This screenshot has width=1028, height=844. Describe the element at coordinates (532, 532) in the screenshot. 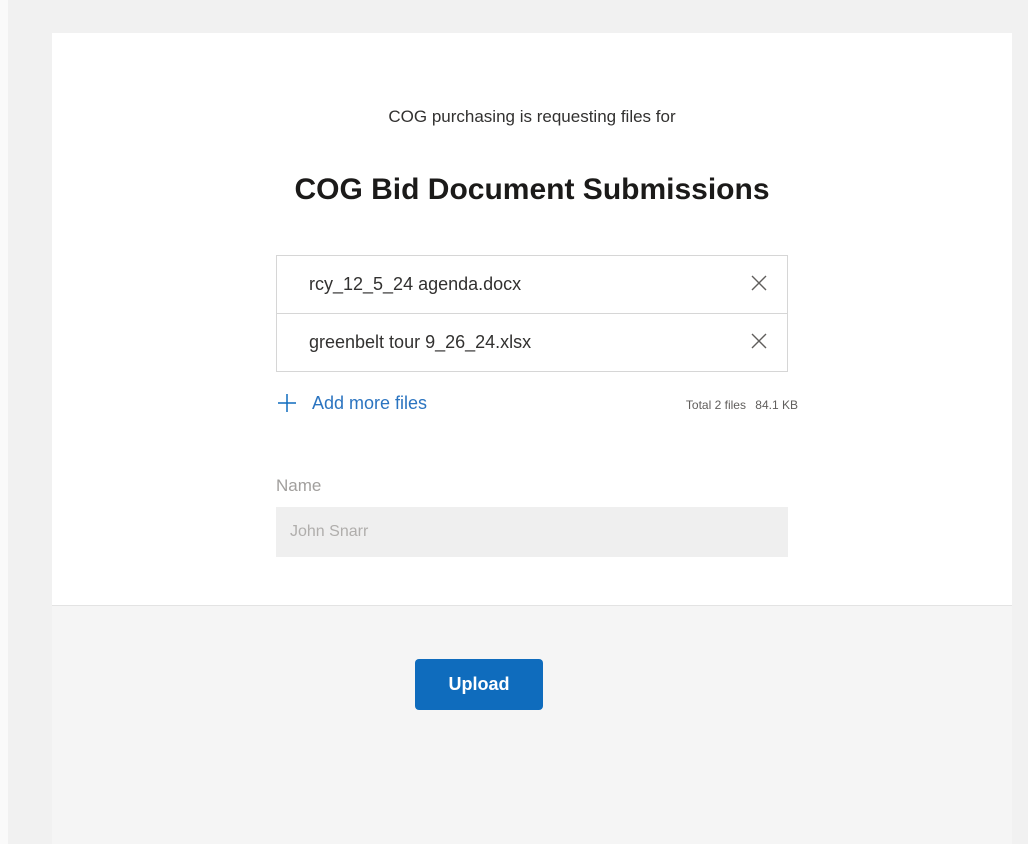

I see `name-input` at that location.